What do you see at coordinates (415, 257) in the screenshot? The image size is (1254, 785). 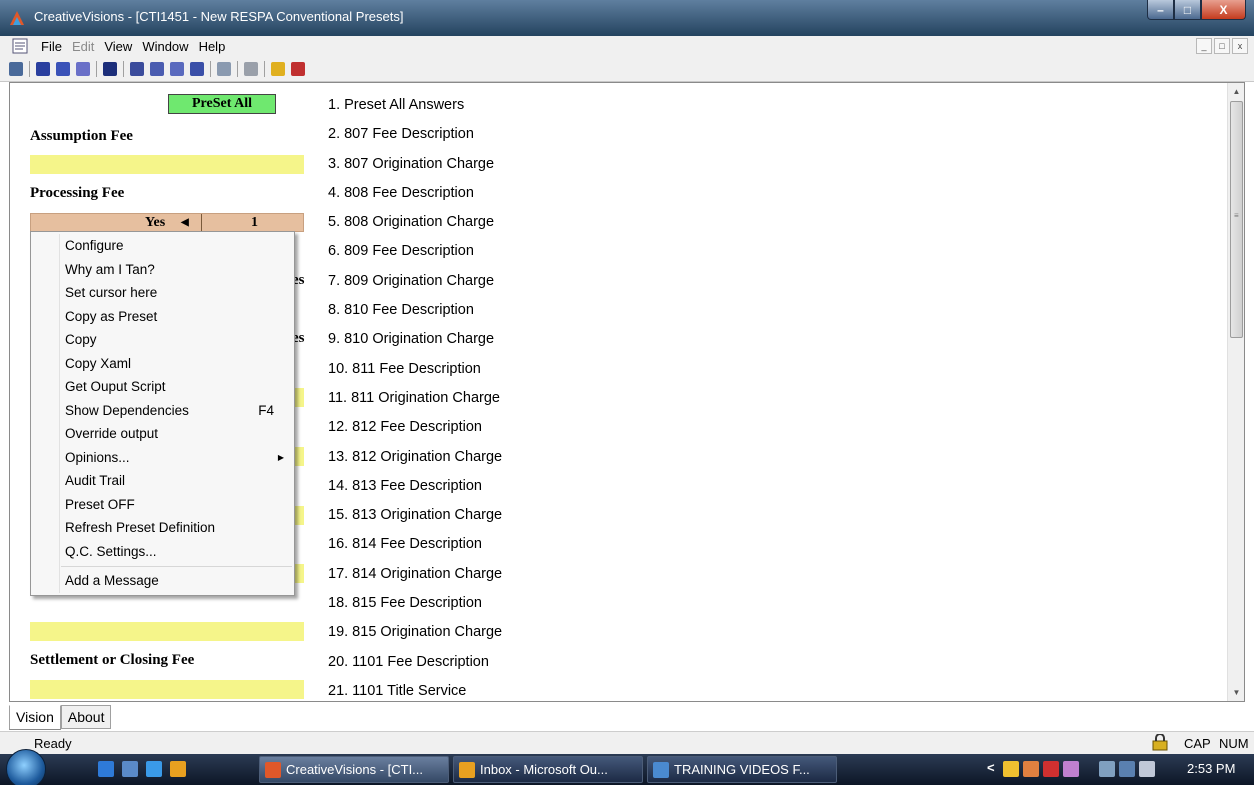 I see `question-item: 6. 809 Fee Description` at bounding box center [415, 257].